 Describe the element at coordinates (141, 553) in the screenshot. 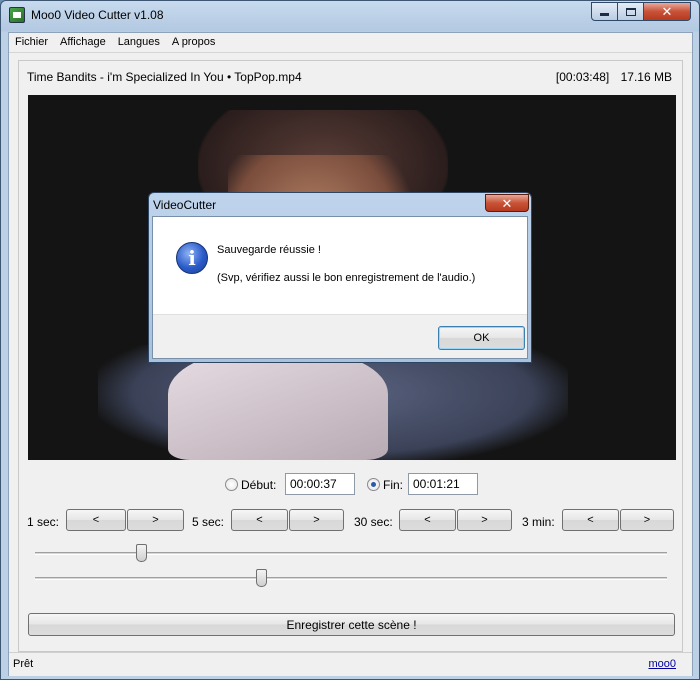

I see `start-slider-thumb` at that location.